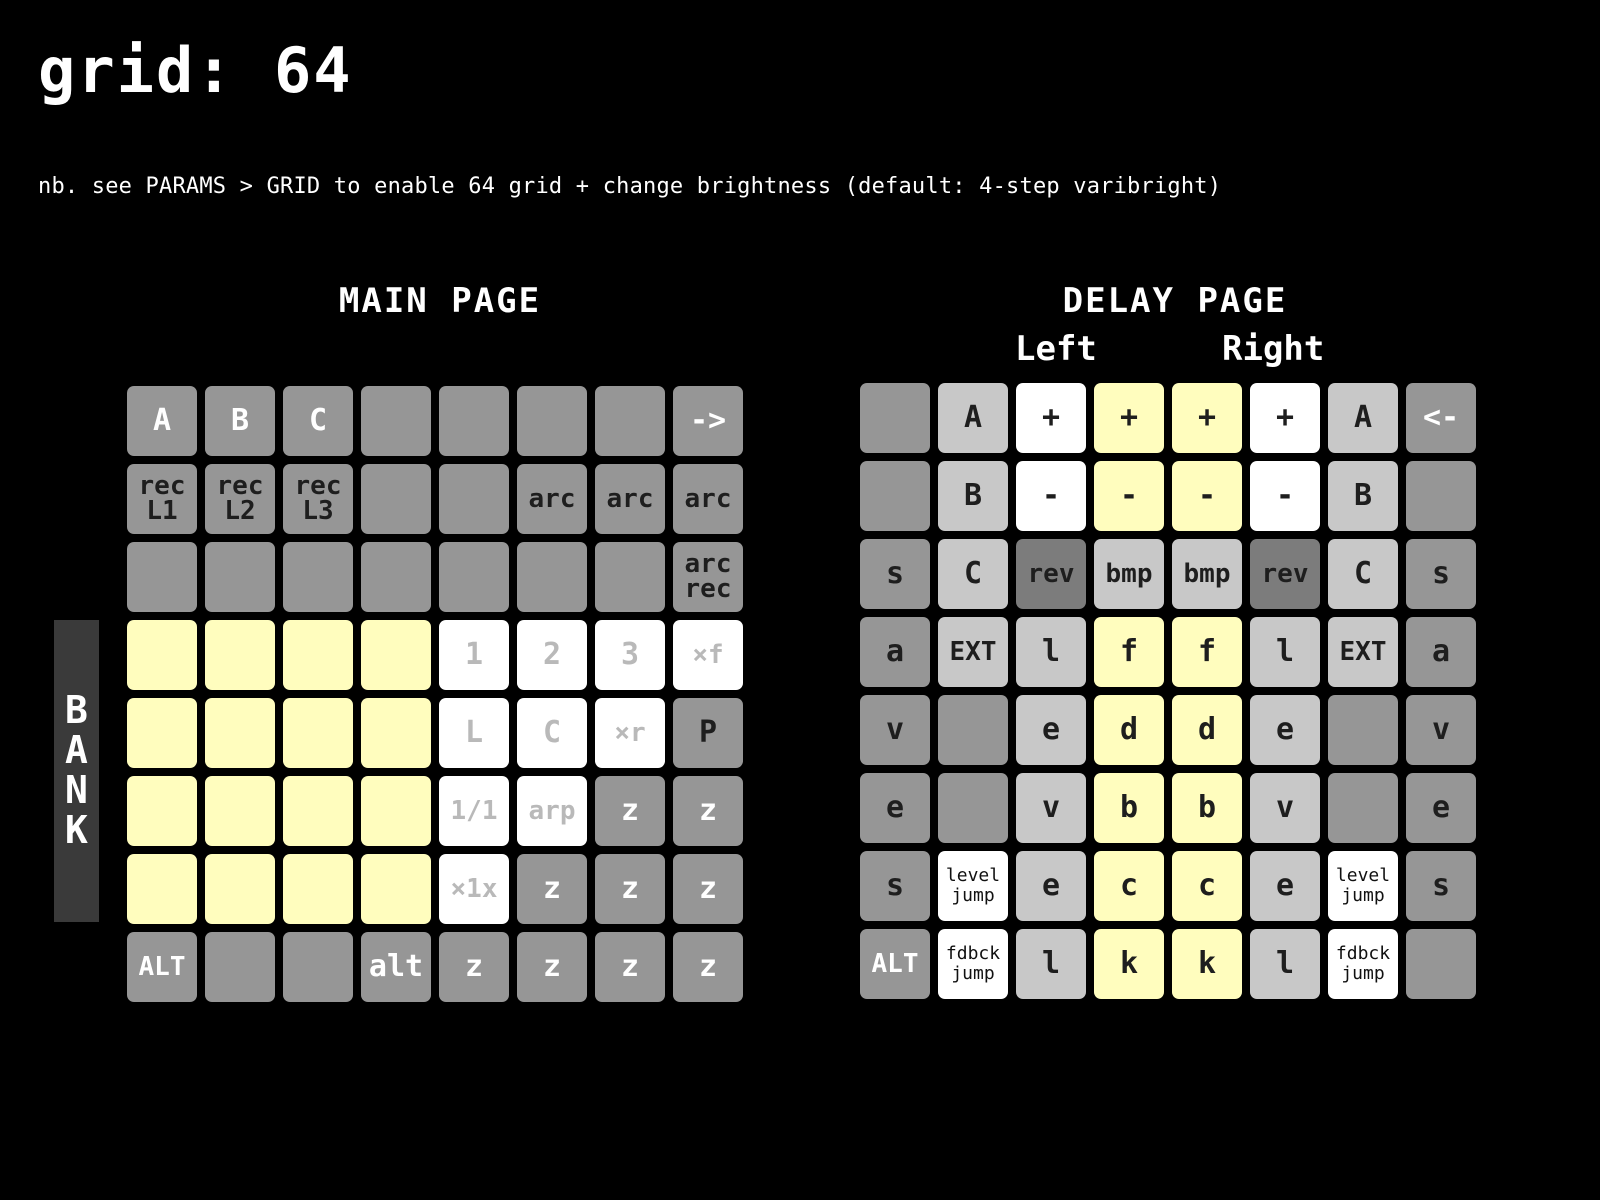  What do you see at coordinates (1129, 574) in the screenshot?
I see `delay-pad-r3-c4: bmp` at bounding box center [1129, 574].